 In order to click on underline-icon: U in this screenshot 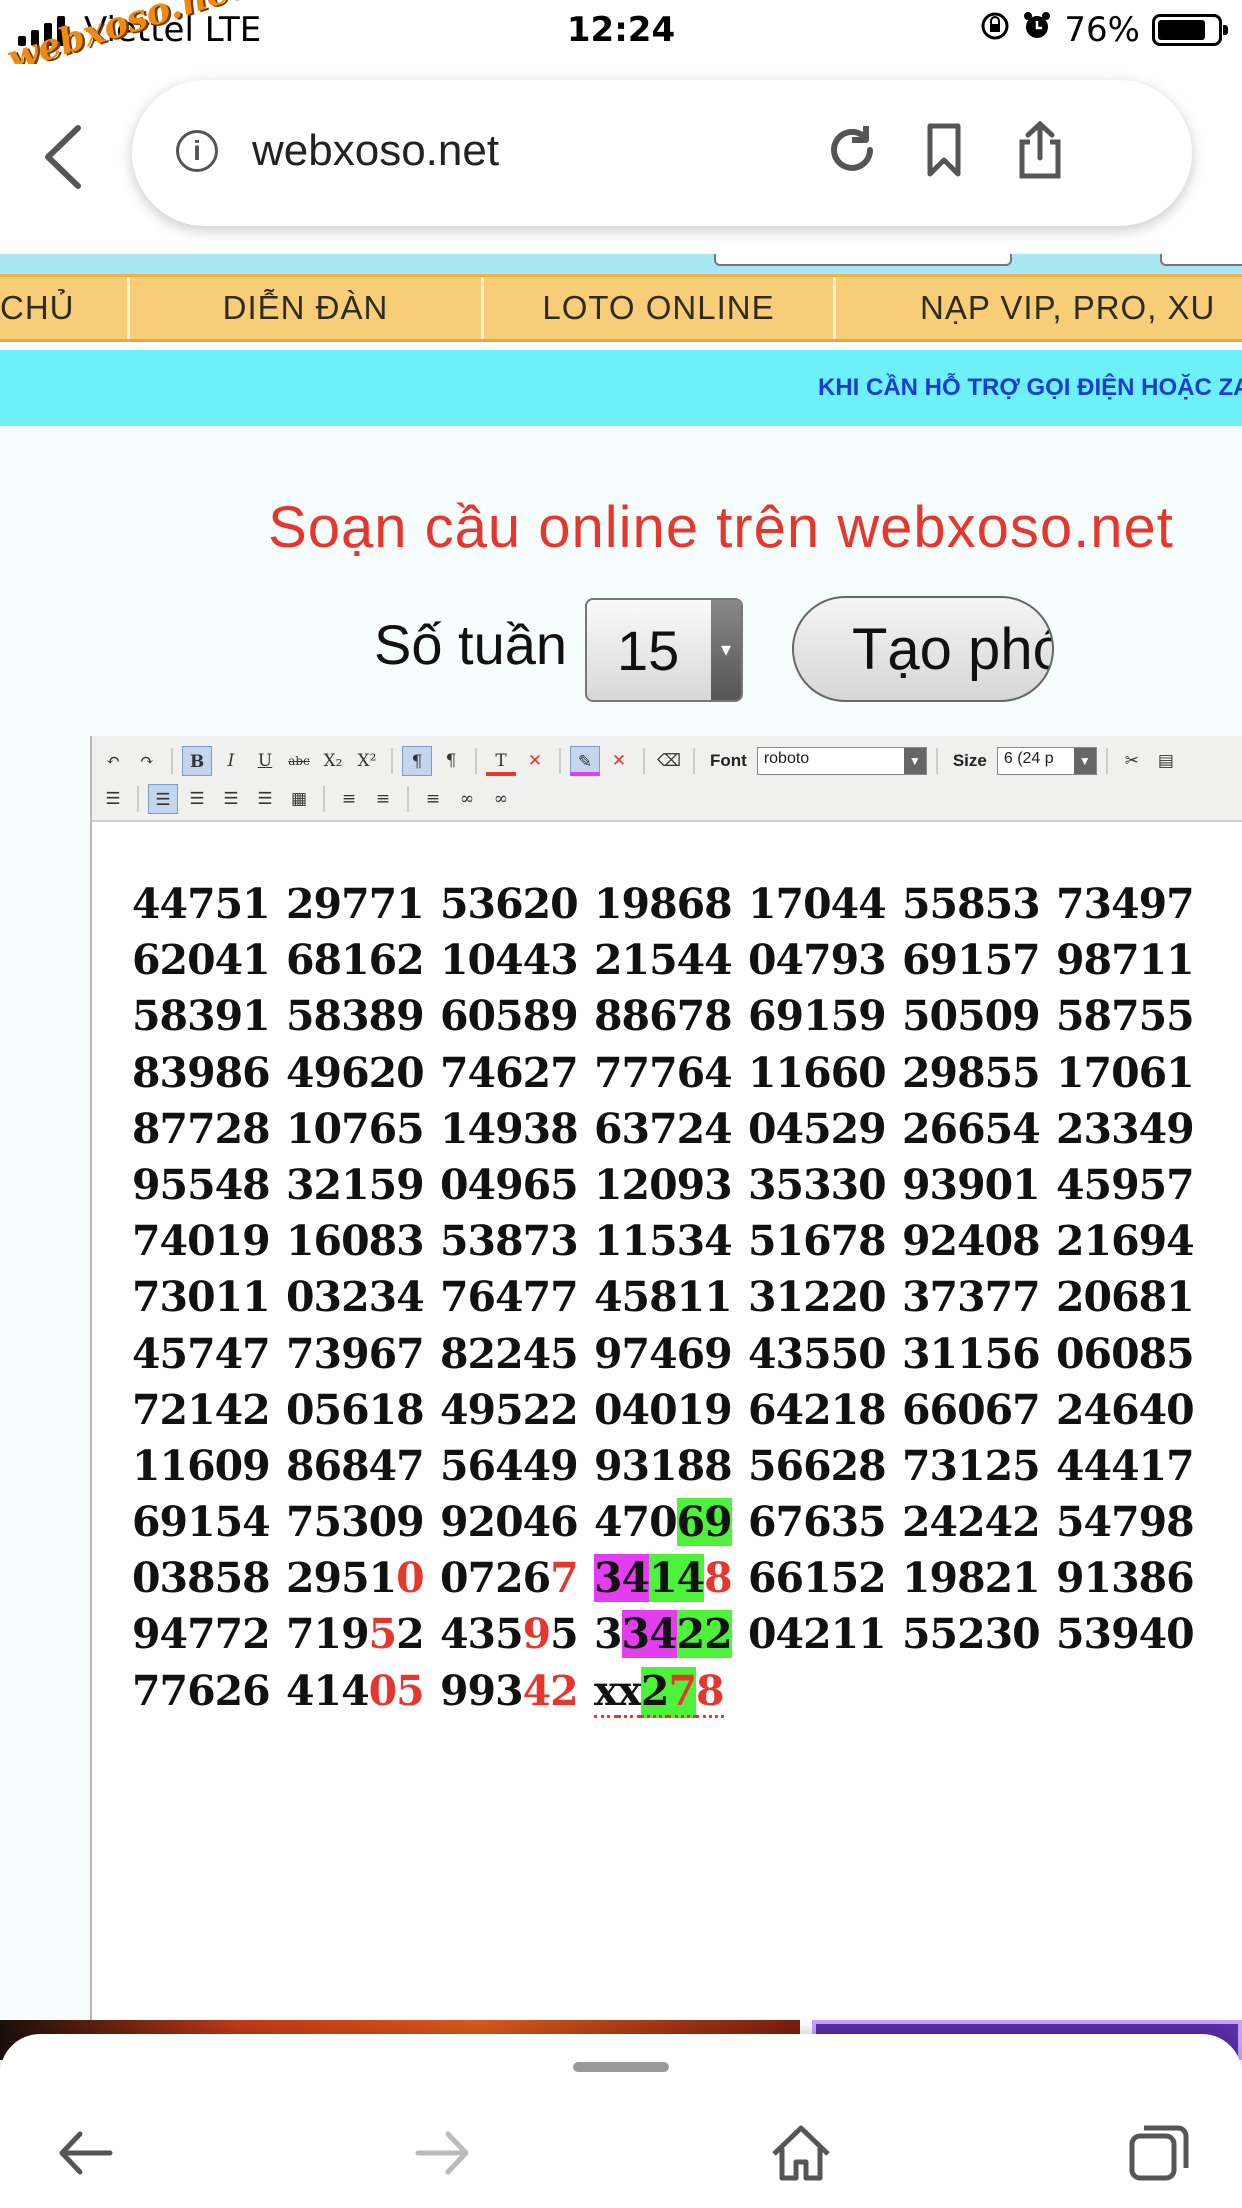, I will do `click(265, 761)`.